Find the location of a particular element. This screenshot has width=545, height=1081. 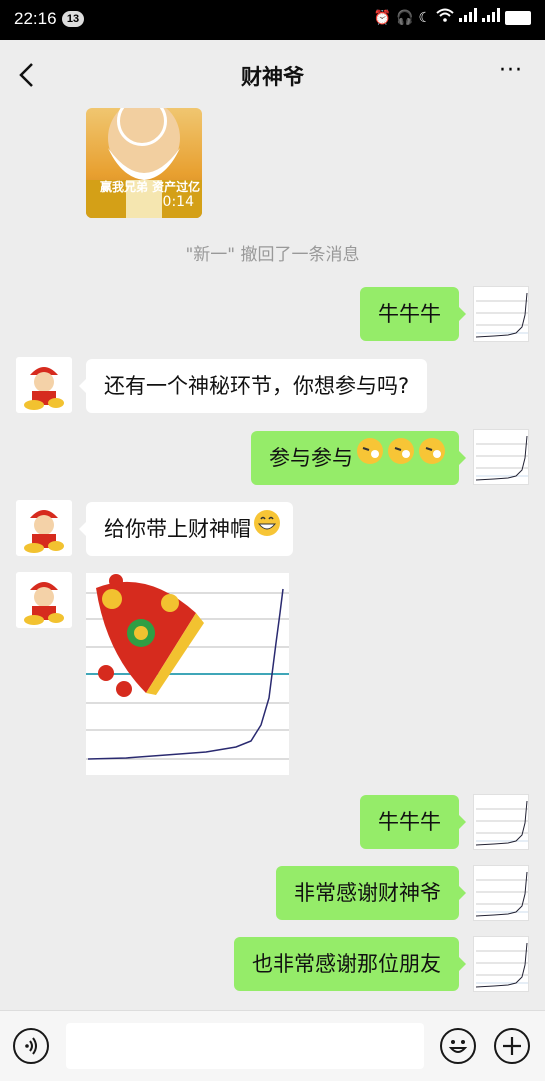

message-bubble: 也非常感谢那位朋友 is located at coordinates (350, 964).